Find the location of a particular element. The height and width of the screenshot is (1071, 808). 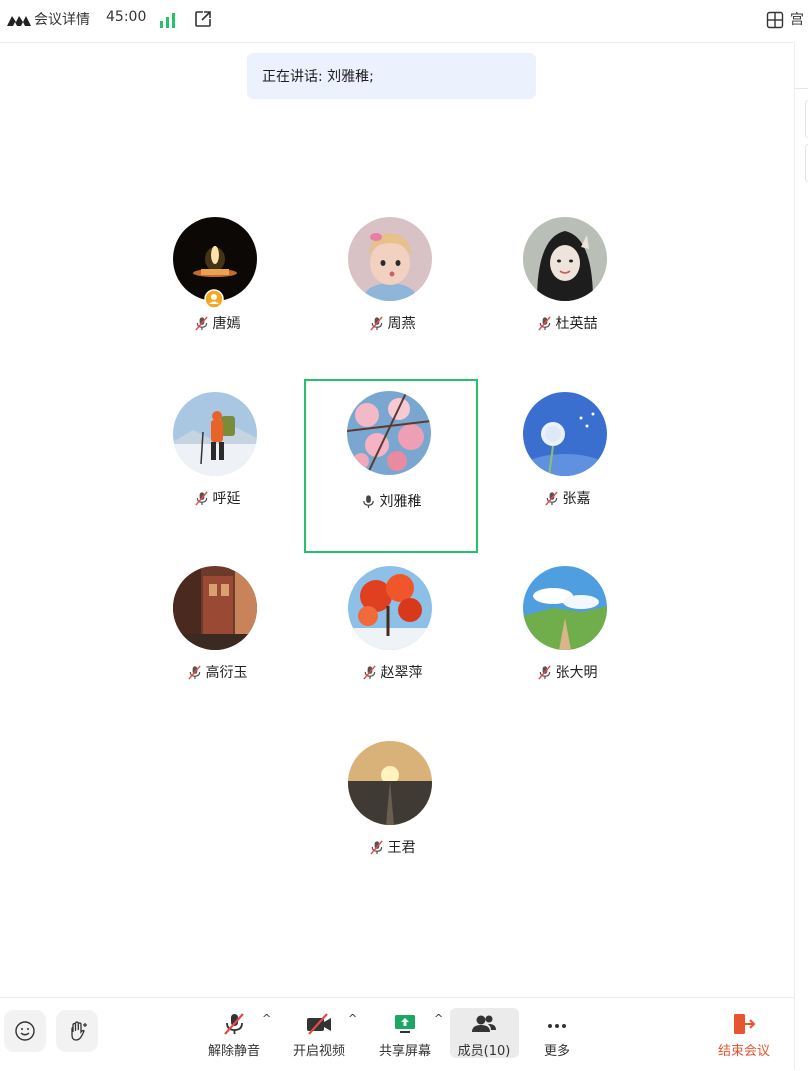

participant-tile: 王君 is located at coordinates (392, 790).